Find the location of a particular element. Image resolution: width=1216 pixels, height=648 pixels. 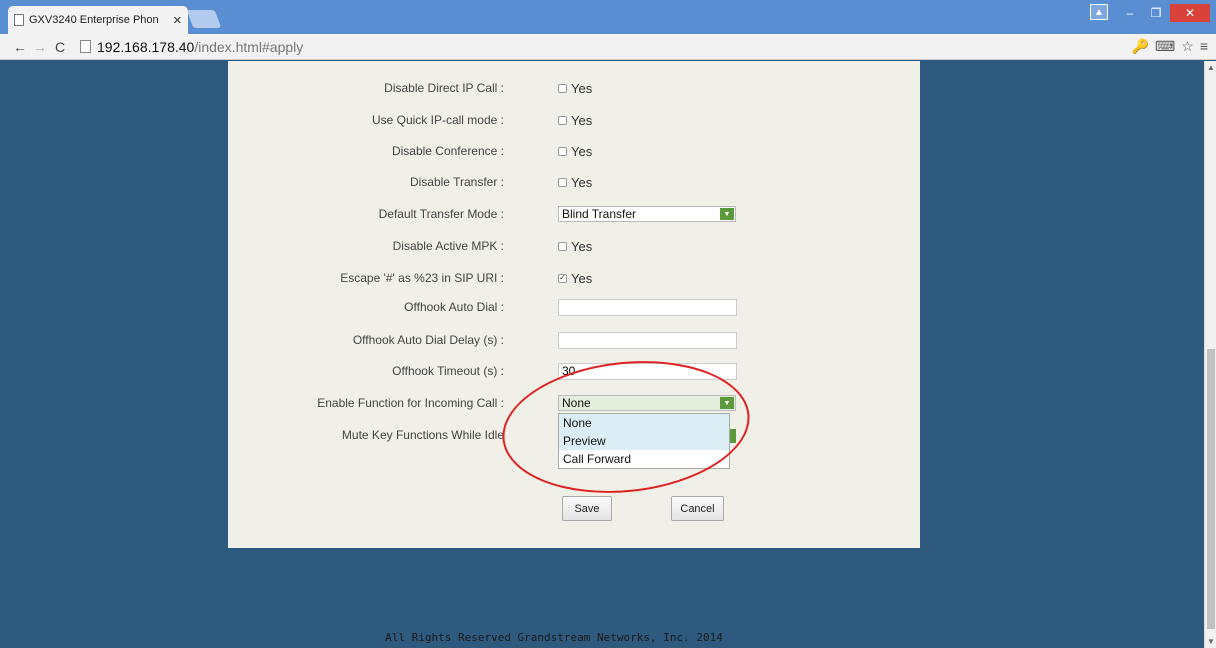

row-label: Escape '#' as %23 in SIP URI : is located at coordinates (422, 278).